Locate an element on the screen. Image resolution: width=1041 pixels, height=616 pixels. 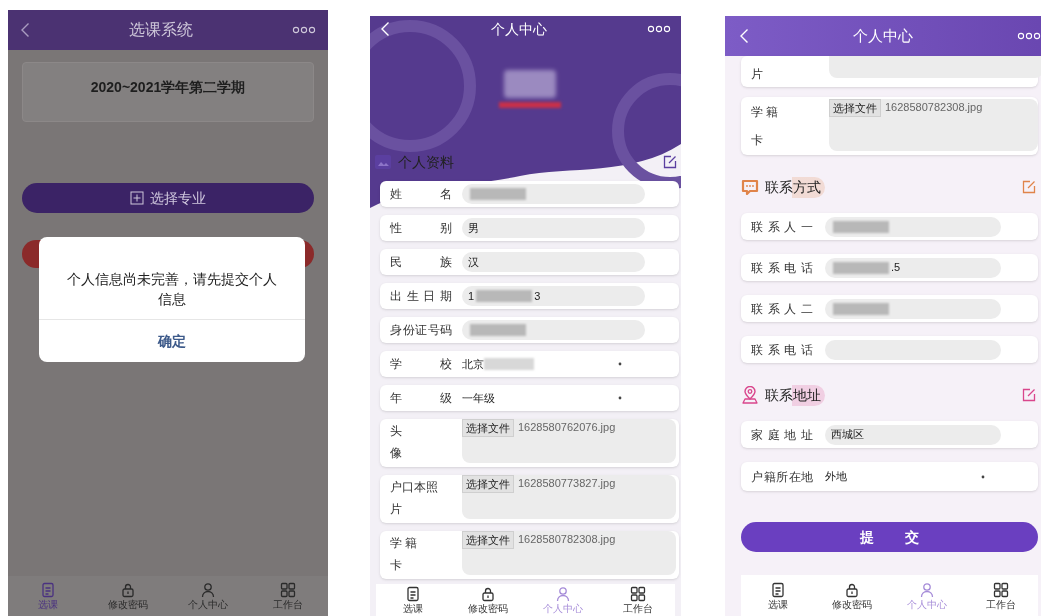
section-title: 联系地址 is located at coordinates (795, 395).